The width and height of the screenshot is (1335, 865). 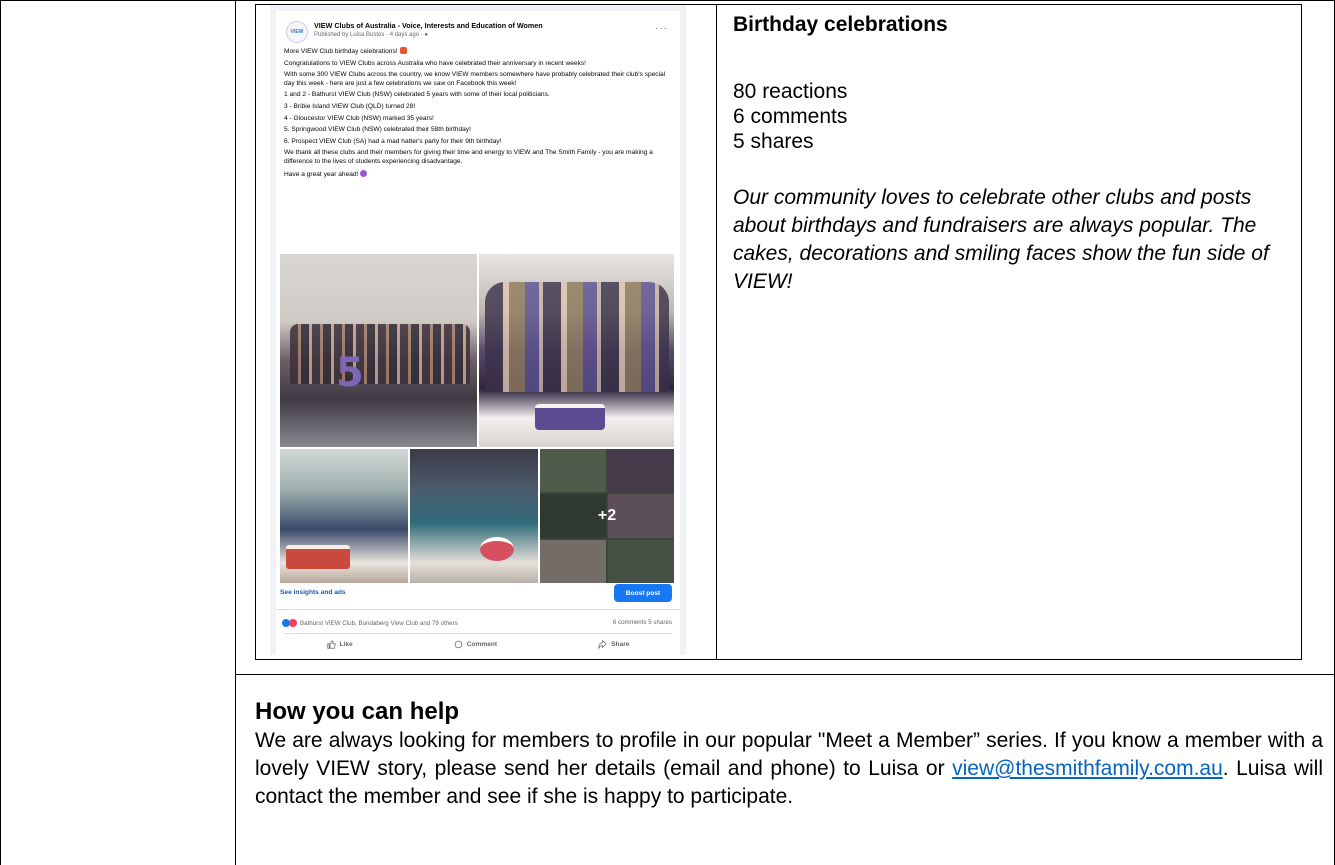 What do you see at coordinates (476, 174) in the screenshot?
I see `post-paragraph: Have a great year ahead!` at bounding box center [476, 174].